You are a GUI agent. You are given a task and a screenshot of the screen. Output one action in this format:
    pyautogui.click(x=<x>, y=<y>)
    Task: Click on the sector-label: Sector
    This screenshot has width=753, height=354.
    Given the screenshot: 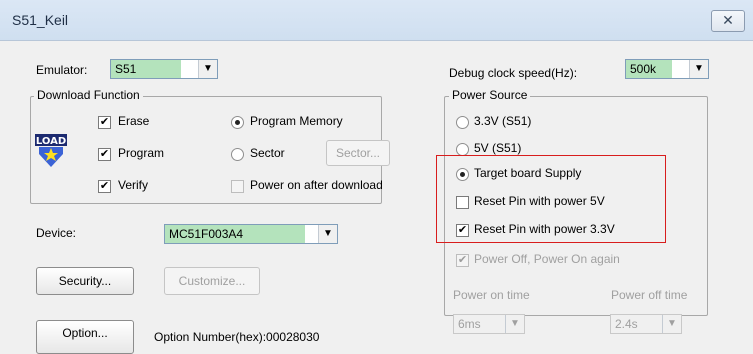 What is the action you would take?
    pyautogui.click(x=267, y=153)
    